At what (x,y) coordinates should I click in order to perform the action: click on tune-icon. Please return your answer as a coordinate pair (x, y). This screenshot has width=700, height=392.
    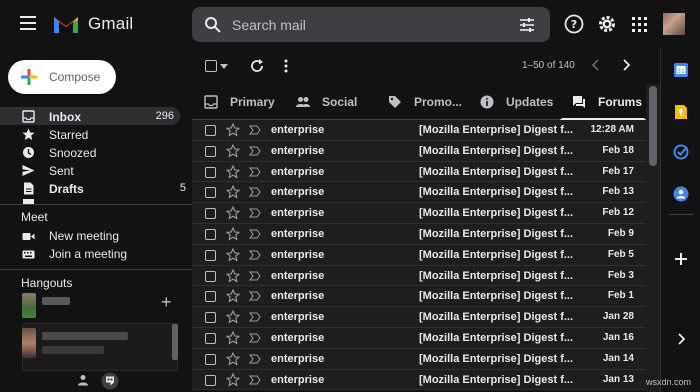
    Looking at the image, I should click on (527, 25).